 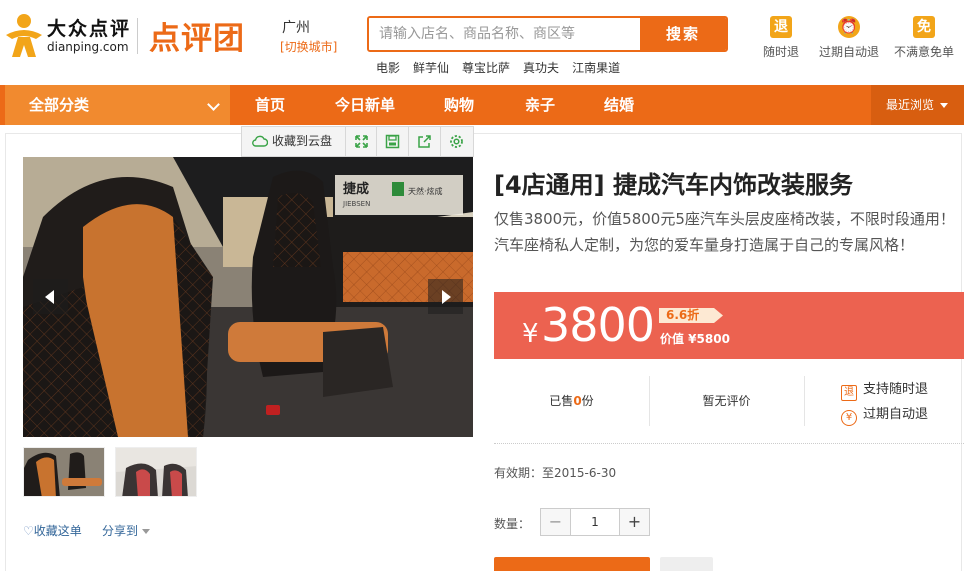 What do you see at coordinates (505, 34) in the screenshot?
I see `search-input` at bounding box center [505, 34].